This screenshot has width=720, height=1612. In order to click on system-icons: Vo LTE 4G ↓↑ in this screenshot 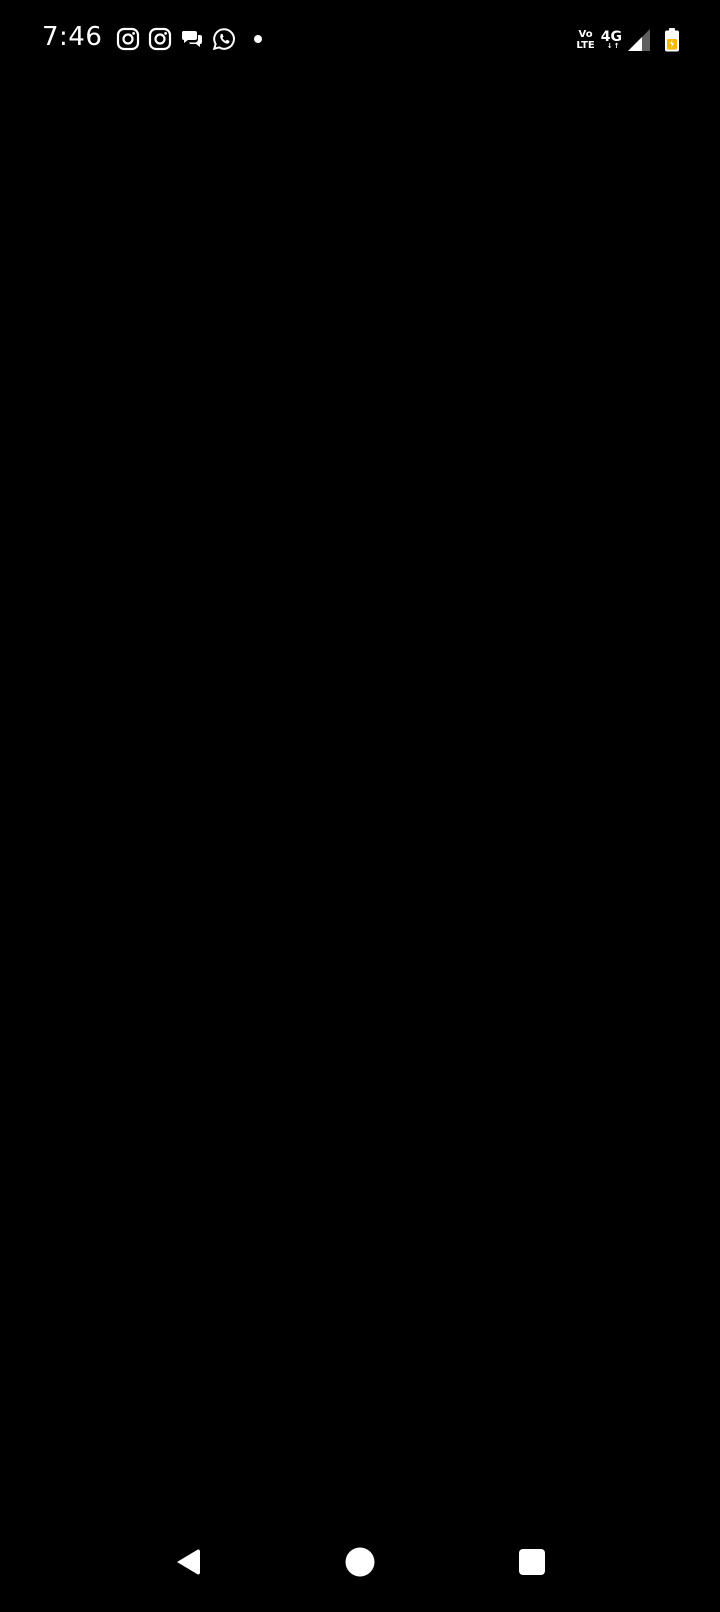, I will do `click(628, 40)`.